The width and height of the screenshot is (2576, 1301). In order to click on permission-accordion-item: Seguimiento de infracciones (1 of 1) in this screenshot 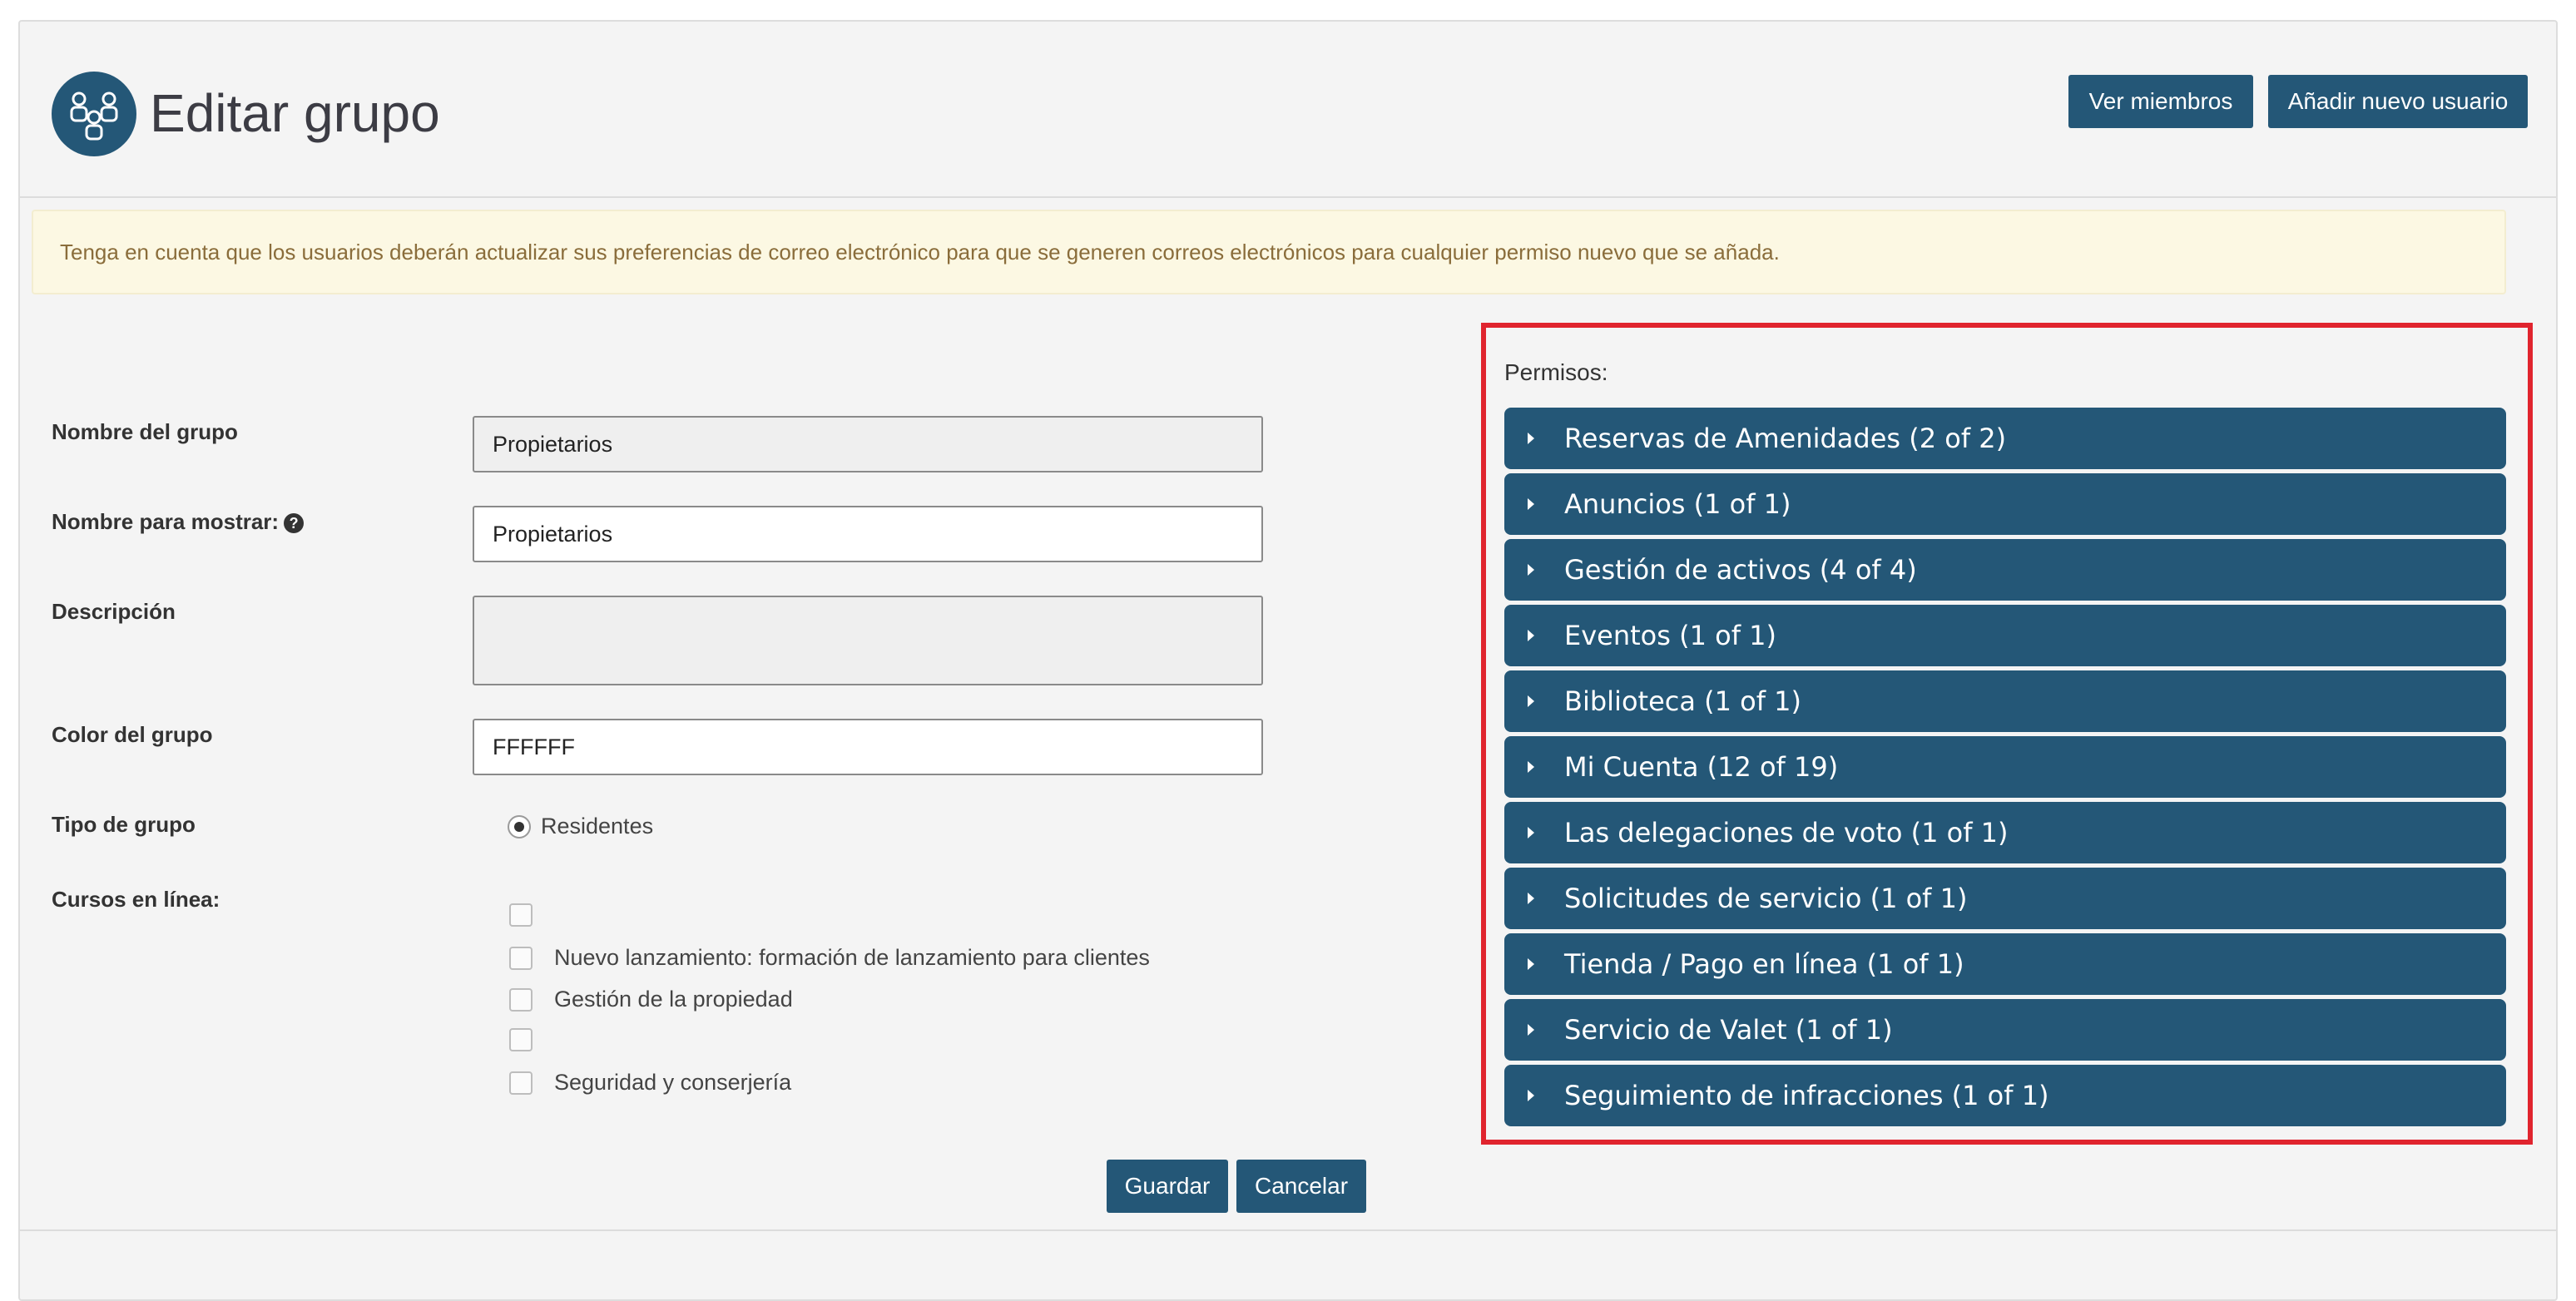, I will do `click(2005, 1095)`.